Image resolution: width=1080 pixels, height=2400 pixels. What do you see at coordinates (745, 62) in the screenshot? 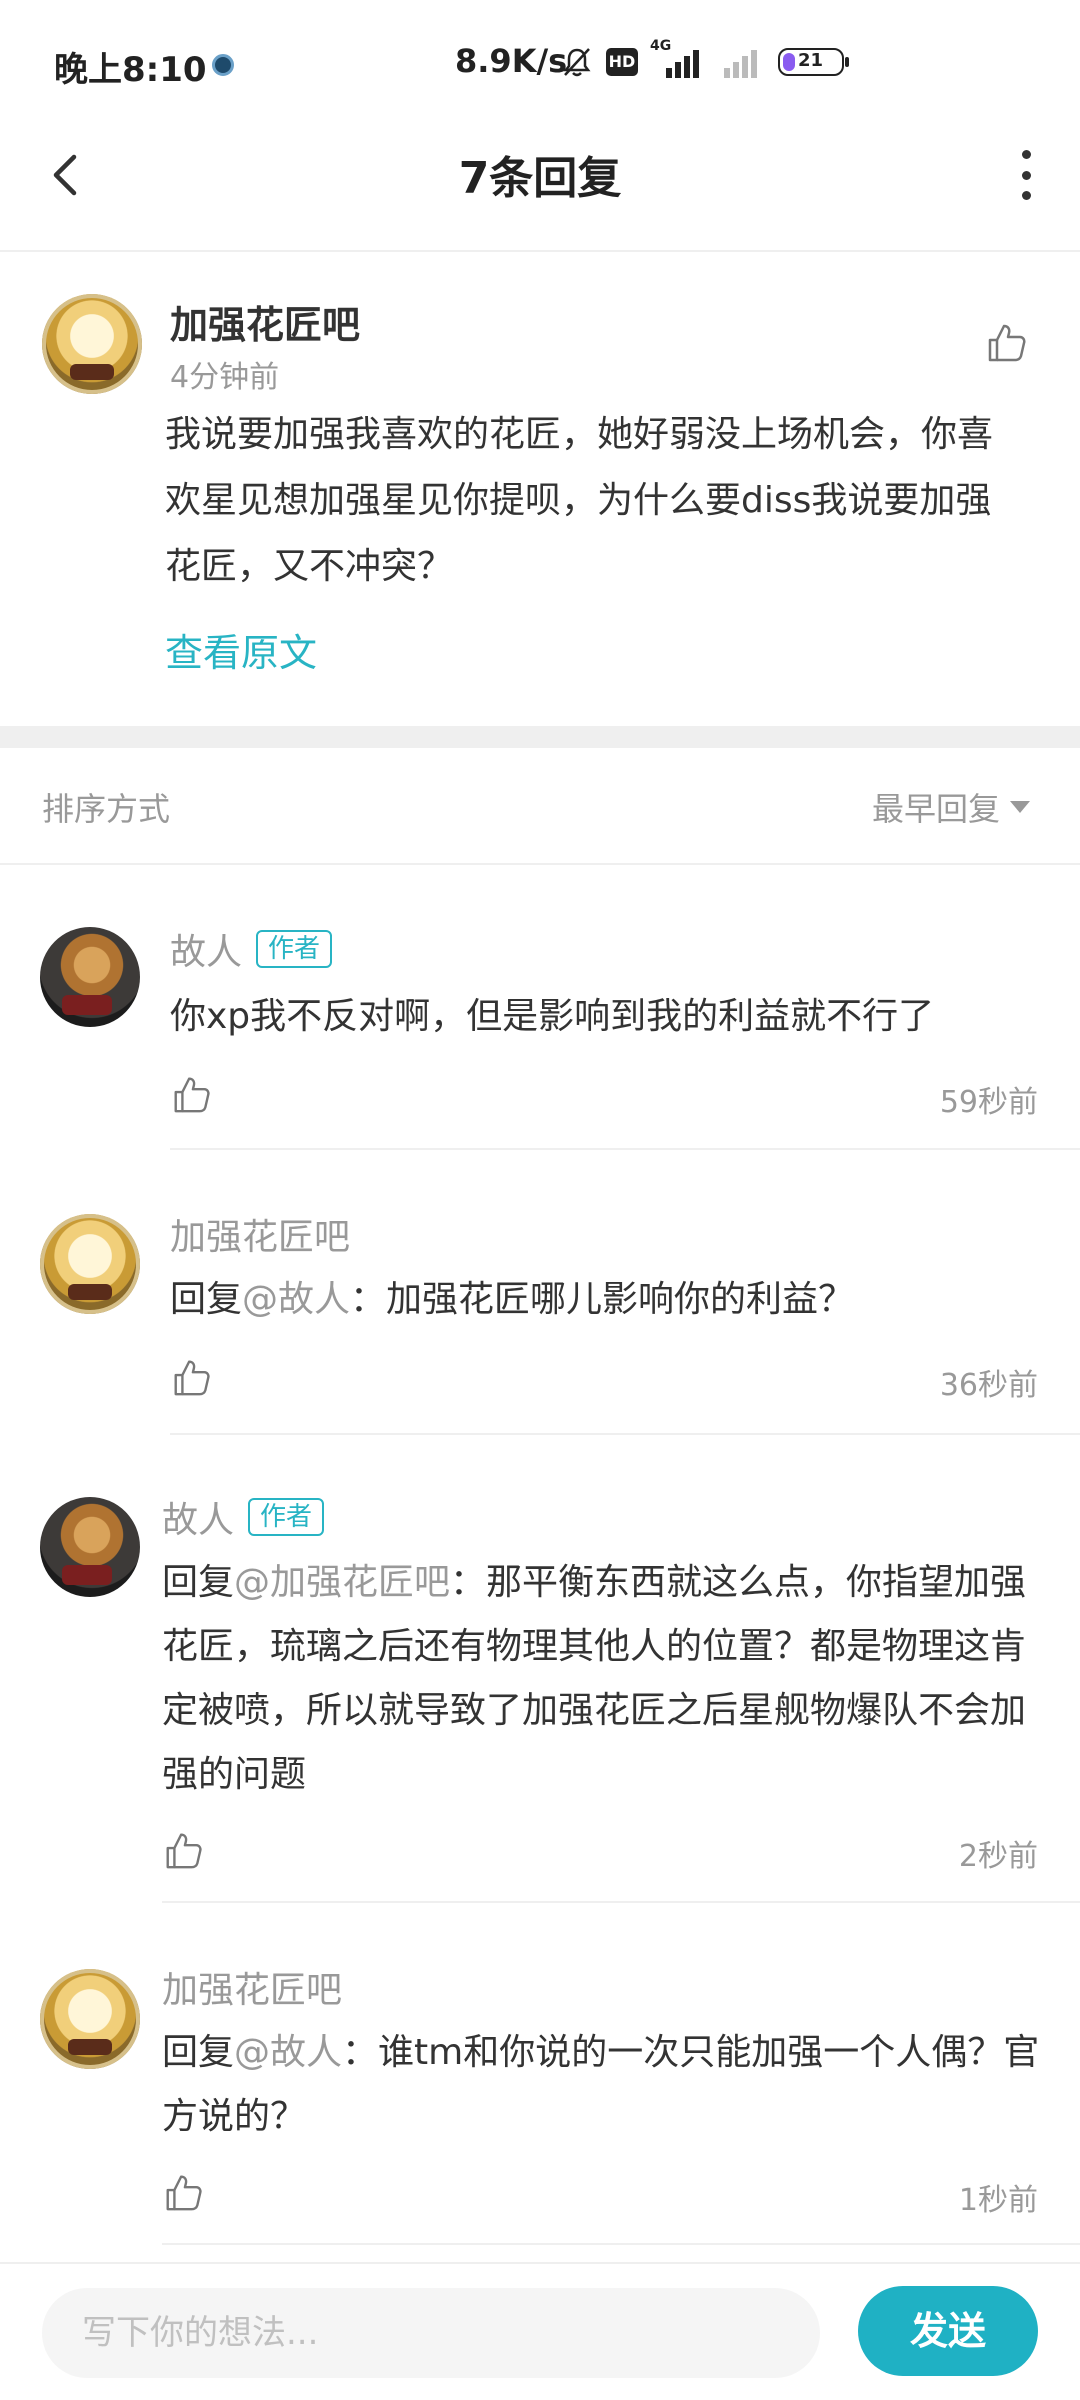
I see `signal-secondary-icon` at bounding box center [745, 62].